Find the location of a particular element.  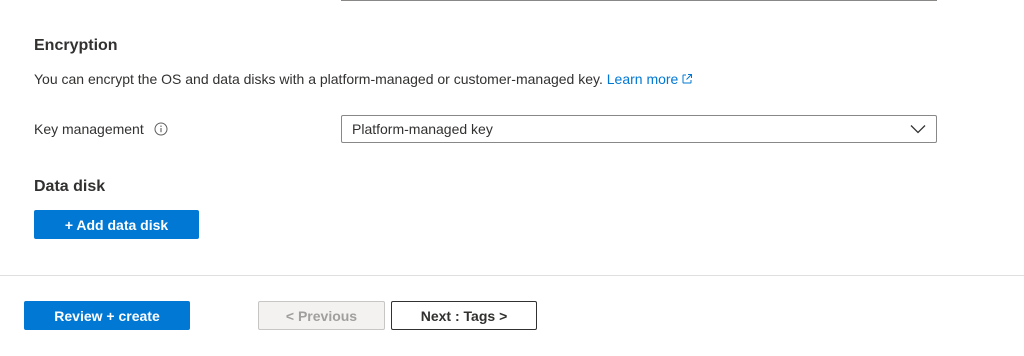

learn-more-label: Learn more is located at coordinates (642, 79).